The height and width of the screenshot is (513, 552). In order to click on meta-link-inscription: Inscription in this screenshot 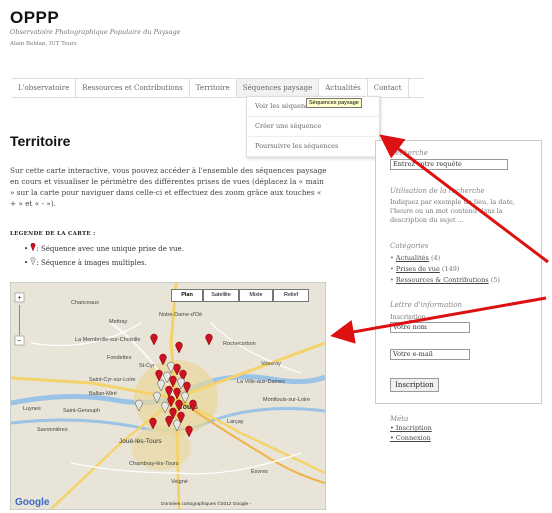, I will do `click(414, 428)`.